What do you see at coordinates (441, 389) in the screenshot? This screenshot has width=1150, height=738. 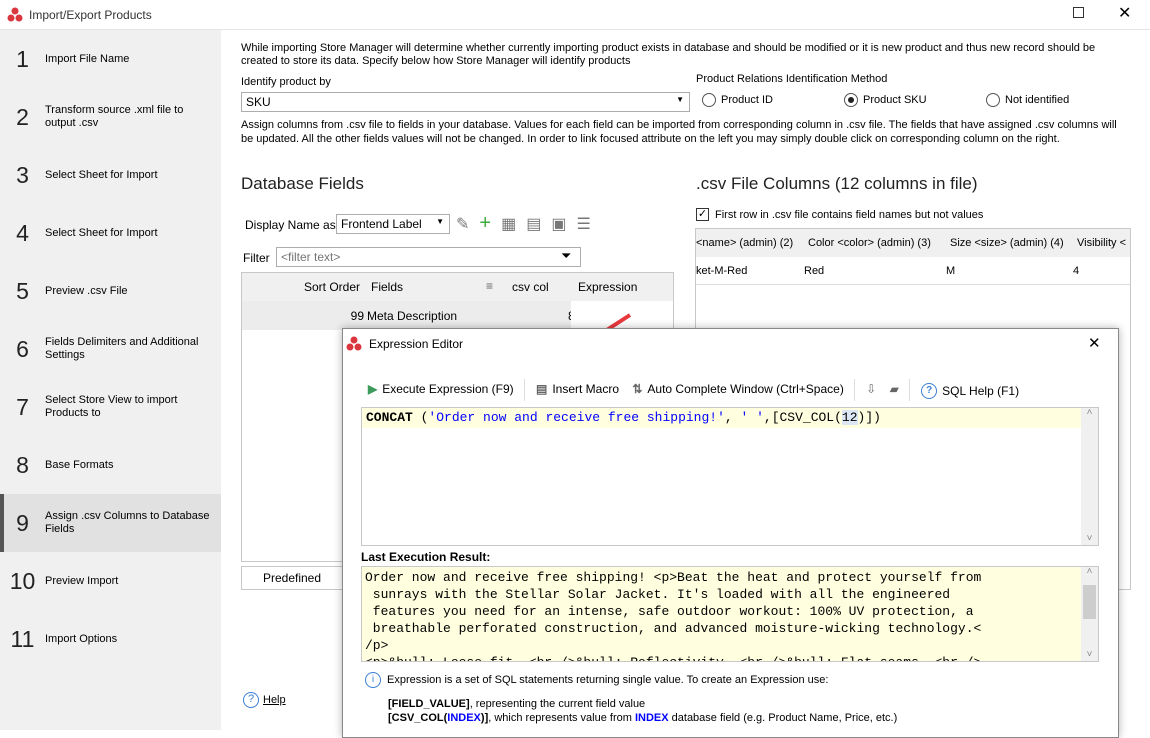 I see `execute-expression-button: ▶ Execute Expression (F9)` at bounding box center [441, 389].